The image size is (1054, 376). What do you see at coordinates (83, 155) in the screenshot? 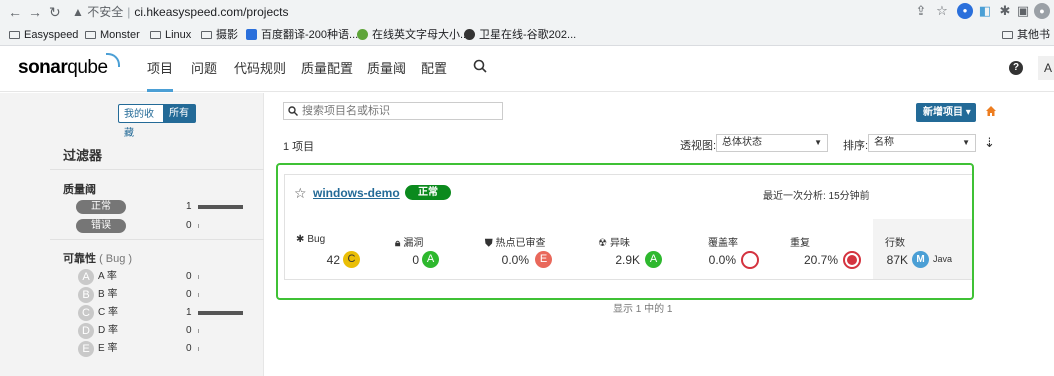
I see `filters-title: 过滤器` at bounding box center [83, 155].